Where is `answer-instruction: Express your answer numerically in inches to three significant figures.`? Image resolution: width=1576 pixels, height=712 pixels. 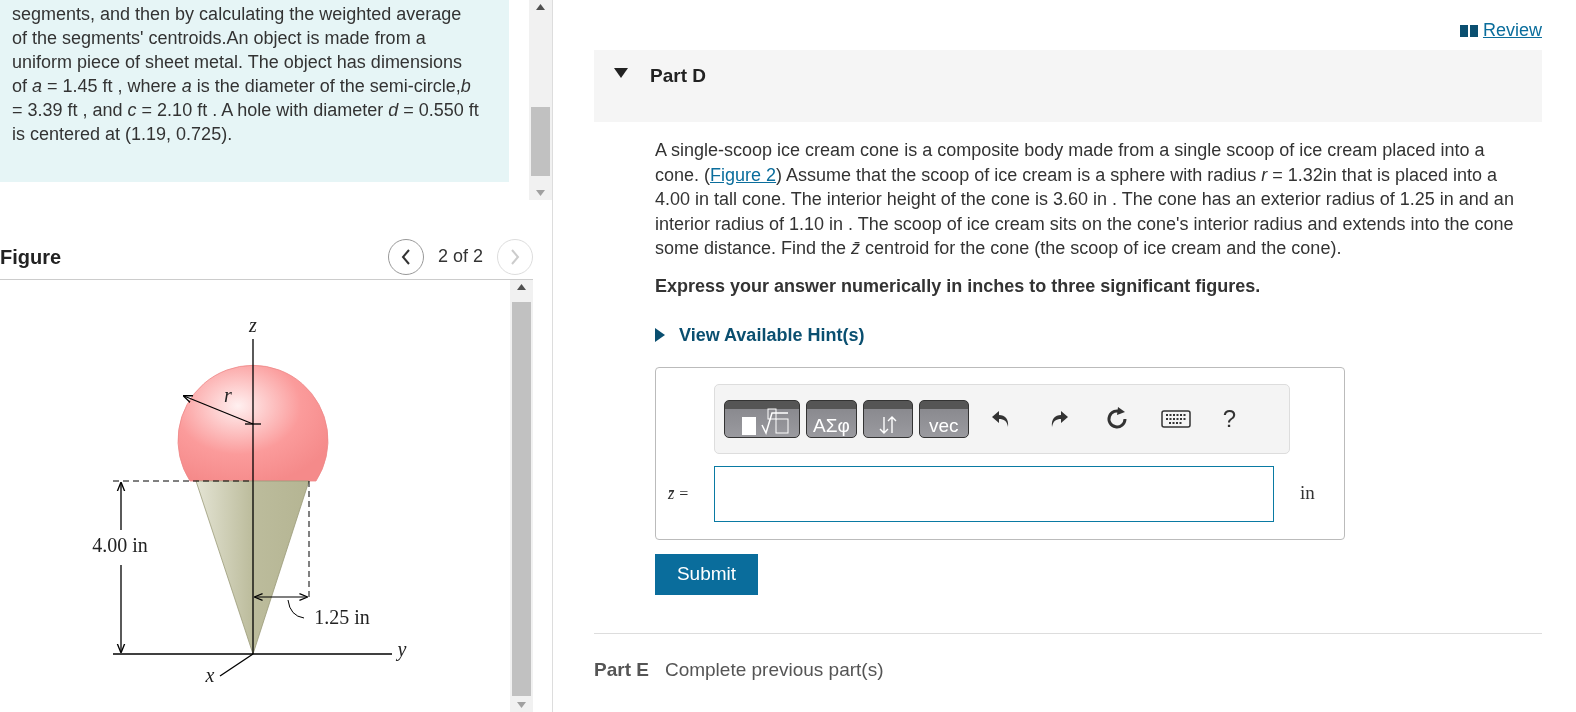
answer-instruction: Express your answer numerically in inches to three significant figures. is located at coordinates (958, 286).